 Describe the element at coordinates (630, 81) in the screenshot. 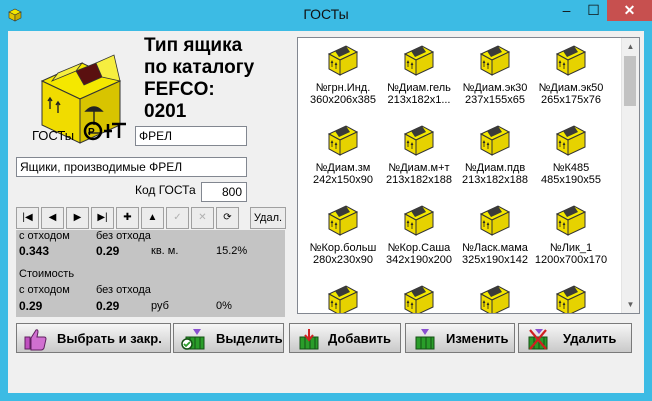

I see `scroll-thumb` at that location.